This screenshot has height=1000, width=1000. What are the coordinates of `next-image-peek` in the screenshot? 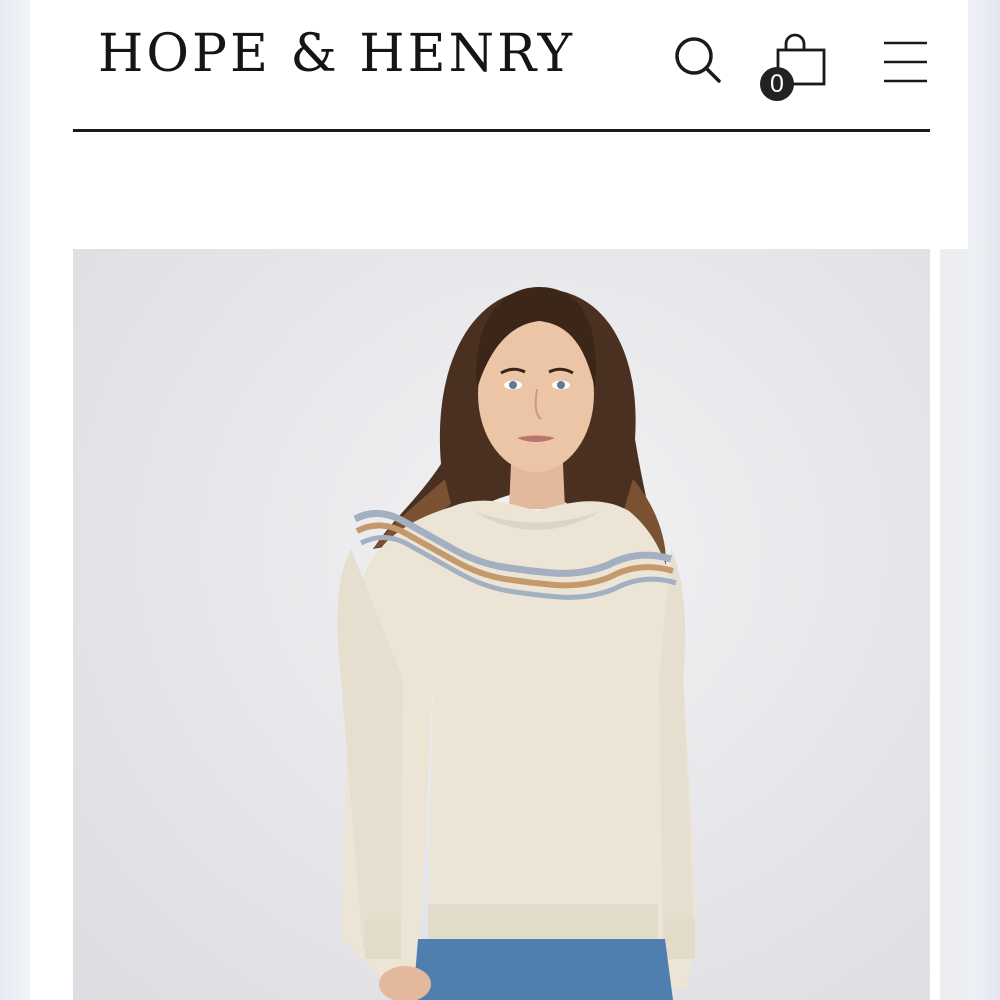 It's located at (954, 624).